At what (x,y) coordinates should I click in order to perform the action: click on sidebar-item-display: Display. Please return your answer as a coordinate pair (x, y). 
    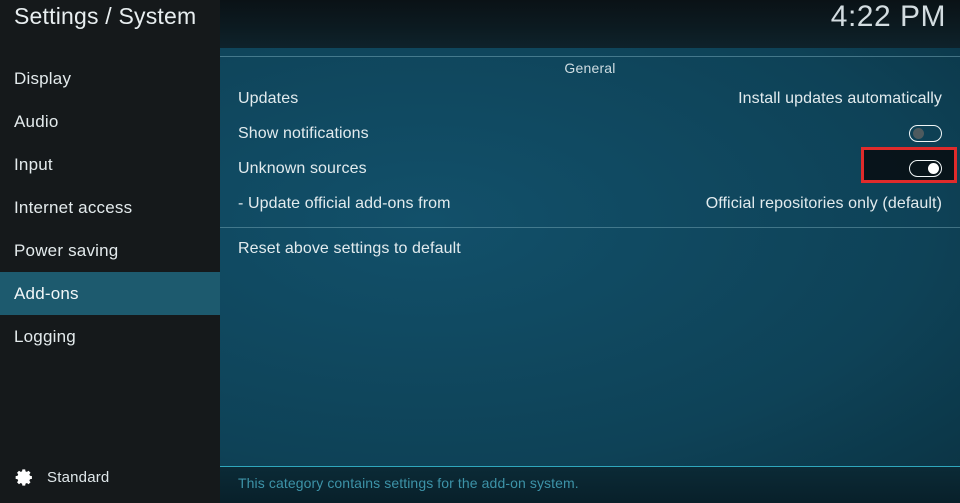
    Looking at the image, I should click on (110, 78).